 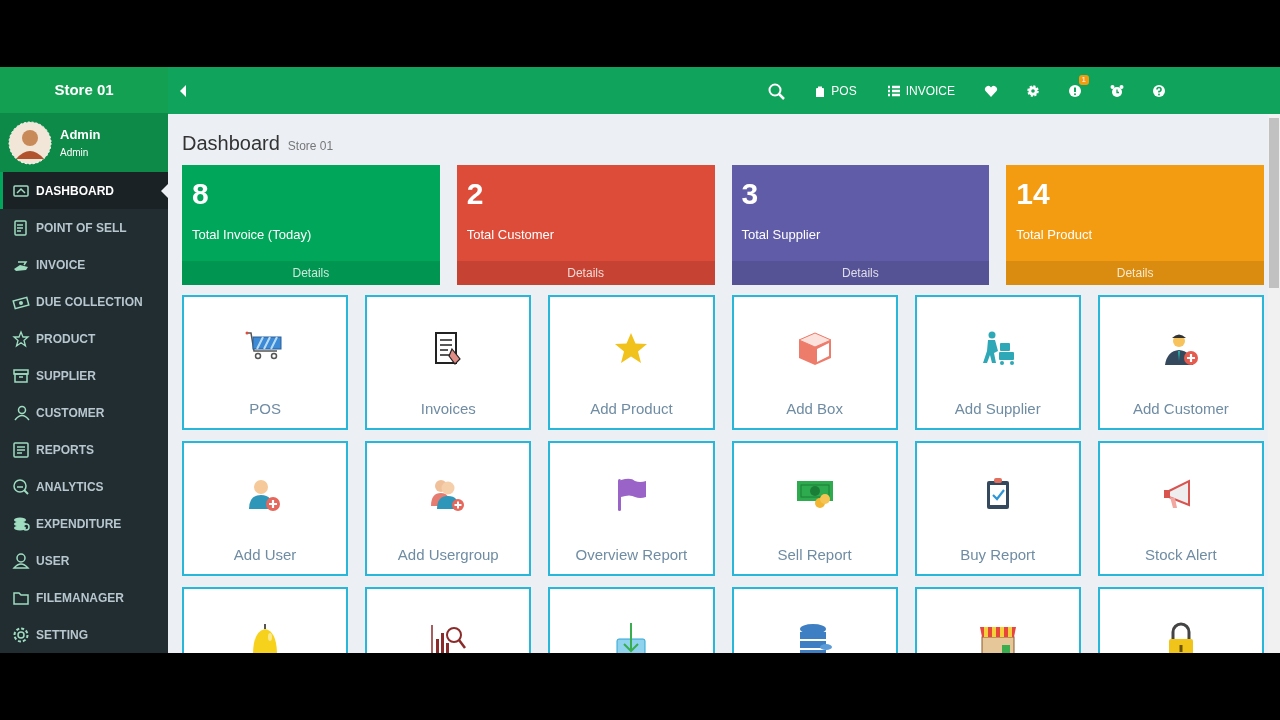 I want to click on shortcut-tile: Sell Report, so click(x=814, y=508).